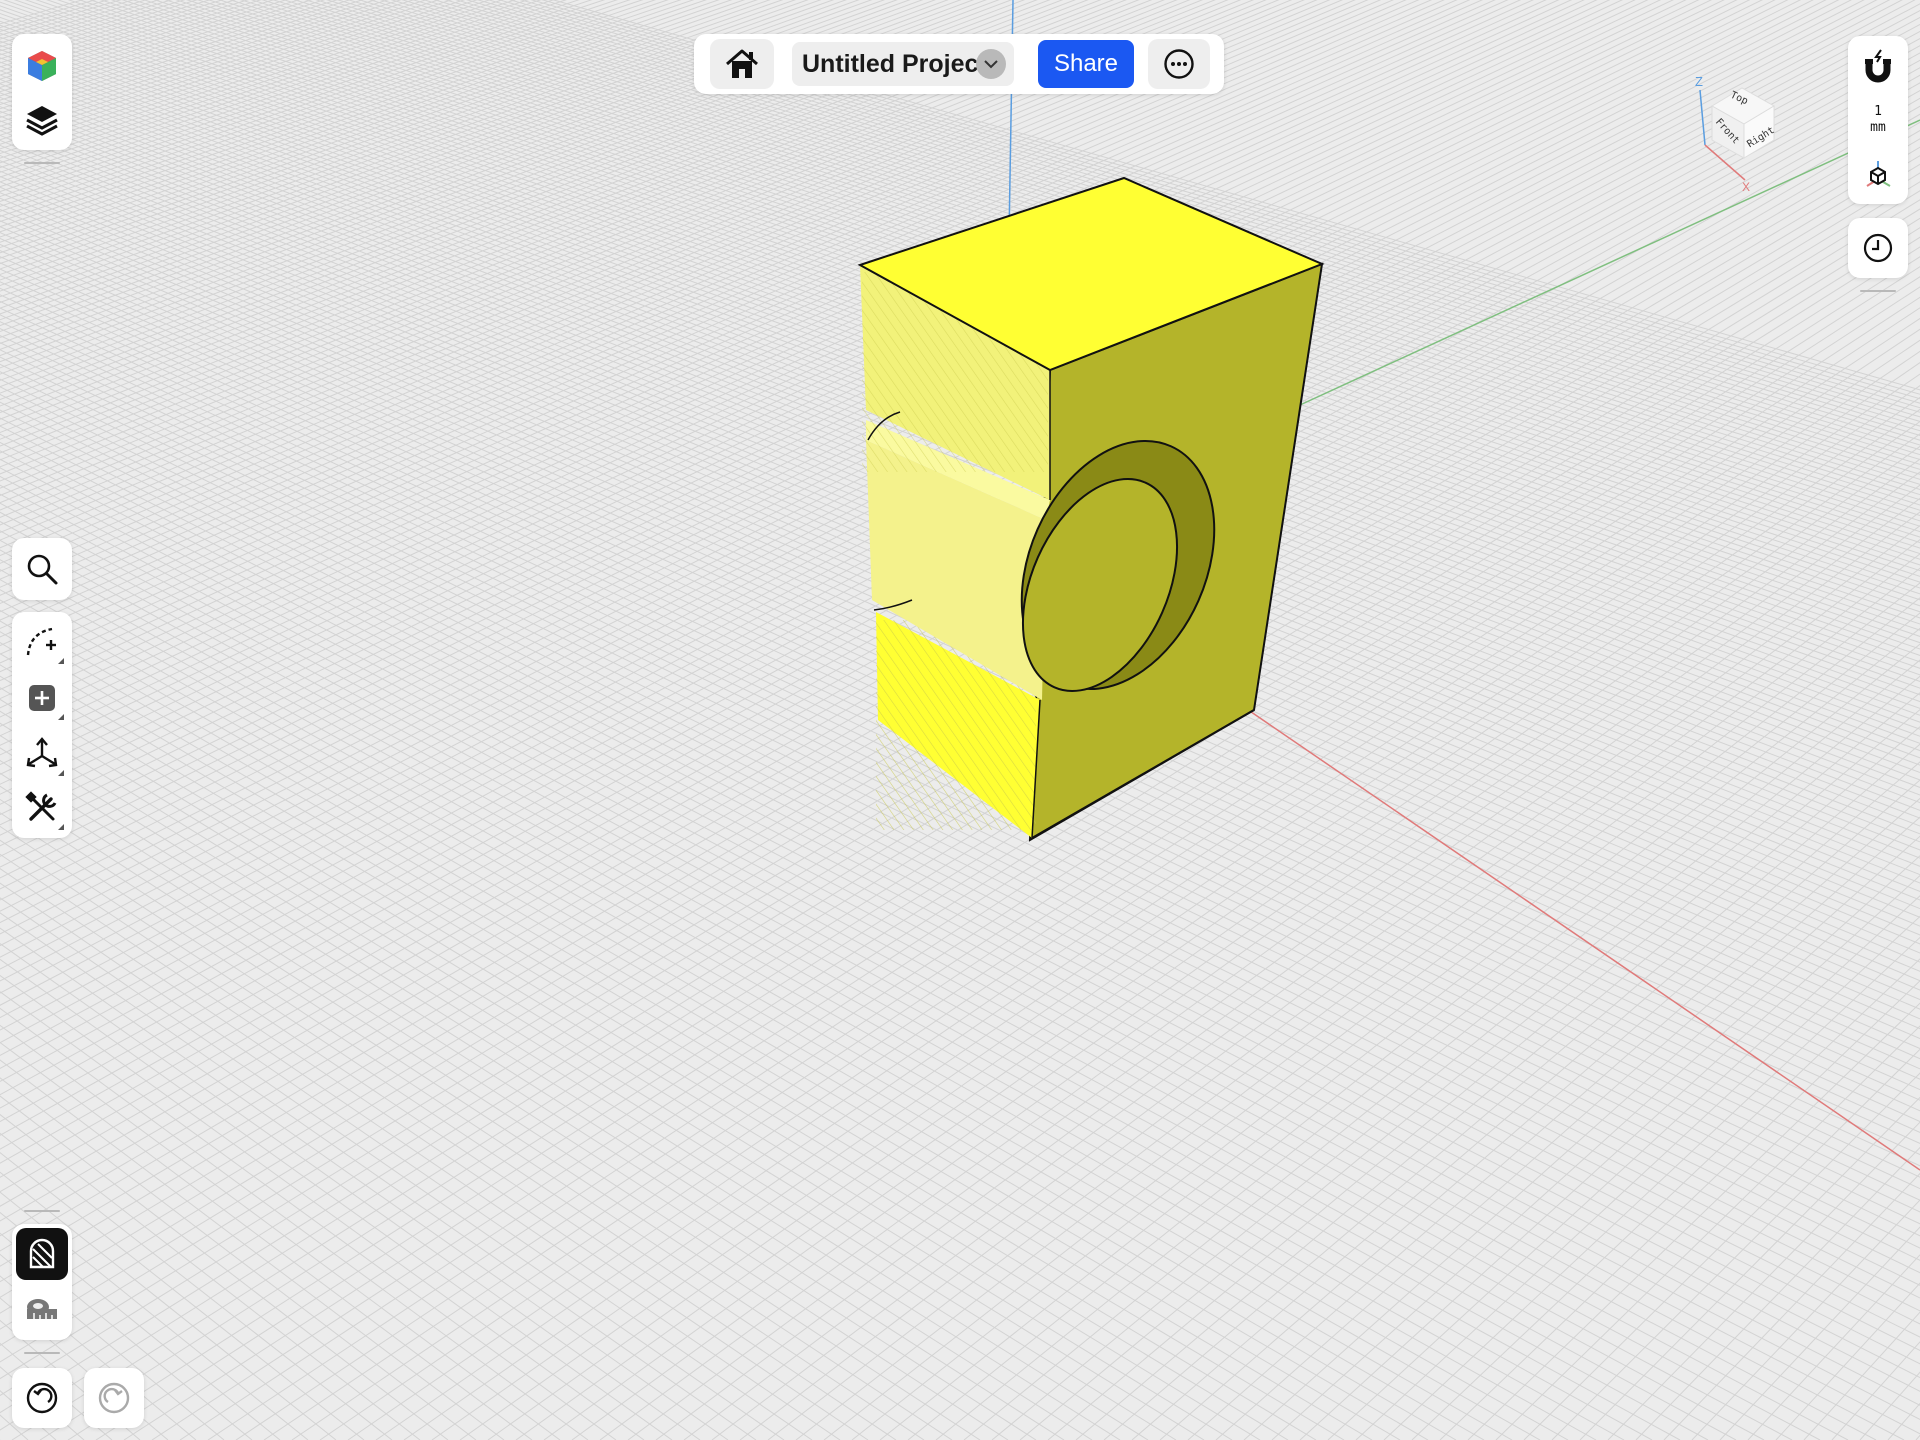 This screenshot has height=1440, width=1920. I want to click on transform-icon, so click(42, 752).